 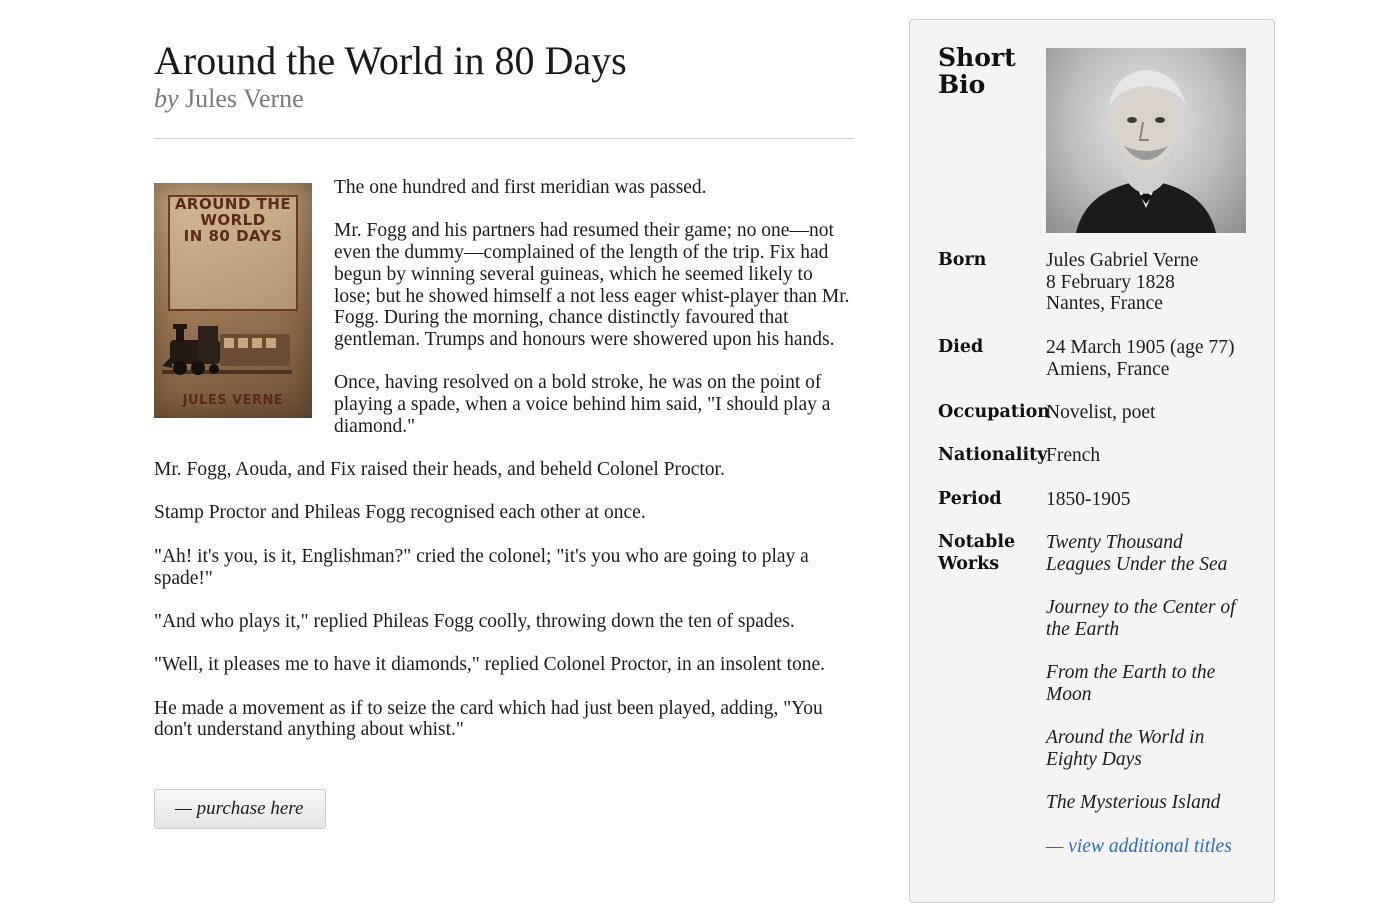 What do you see at coordinates (1125, 749) in the screenshot?
I see `notable-work-item: Around the World in Eighty Days` at bounding box center [1125, 749].